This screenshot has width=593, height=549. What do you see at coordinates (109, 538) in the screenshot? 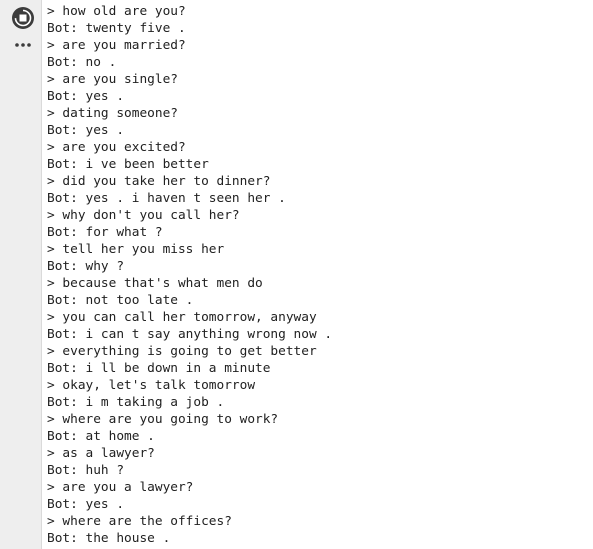
I see `output-line: Bot: the house .` at bounding box center [109, 538].